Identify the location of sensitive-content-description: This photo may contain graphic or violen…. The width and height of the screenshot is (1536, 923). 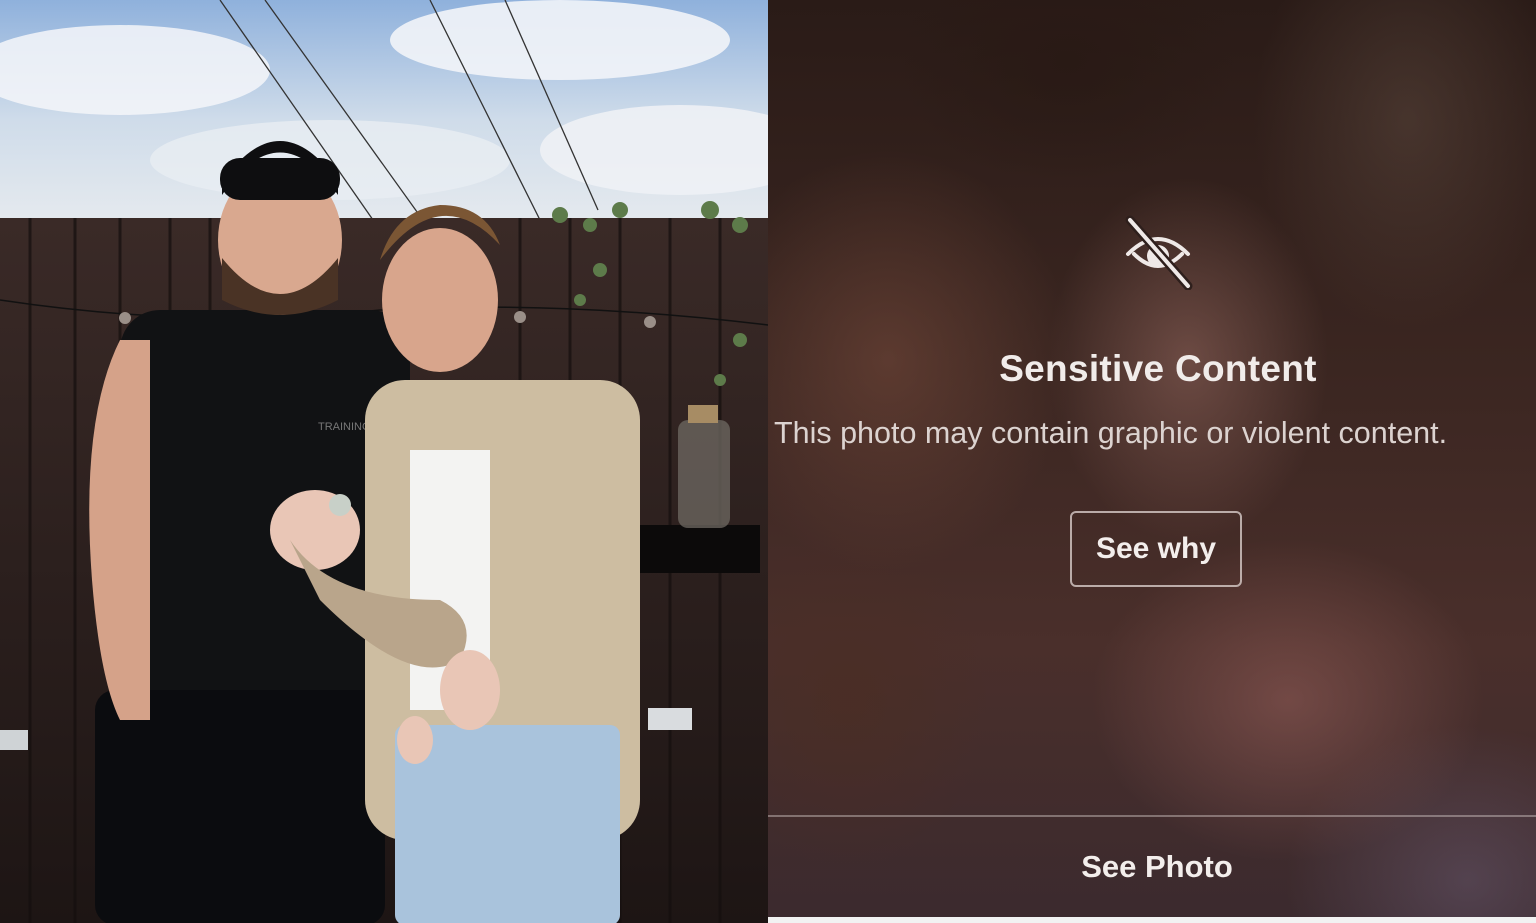
(1111, 433).